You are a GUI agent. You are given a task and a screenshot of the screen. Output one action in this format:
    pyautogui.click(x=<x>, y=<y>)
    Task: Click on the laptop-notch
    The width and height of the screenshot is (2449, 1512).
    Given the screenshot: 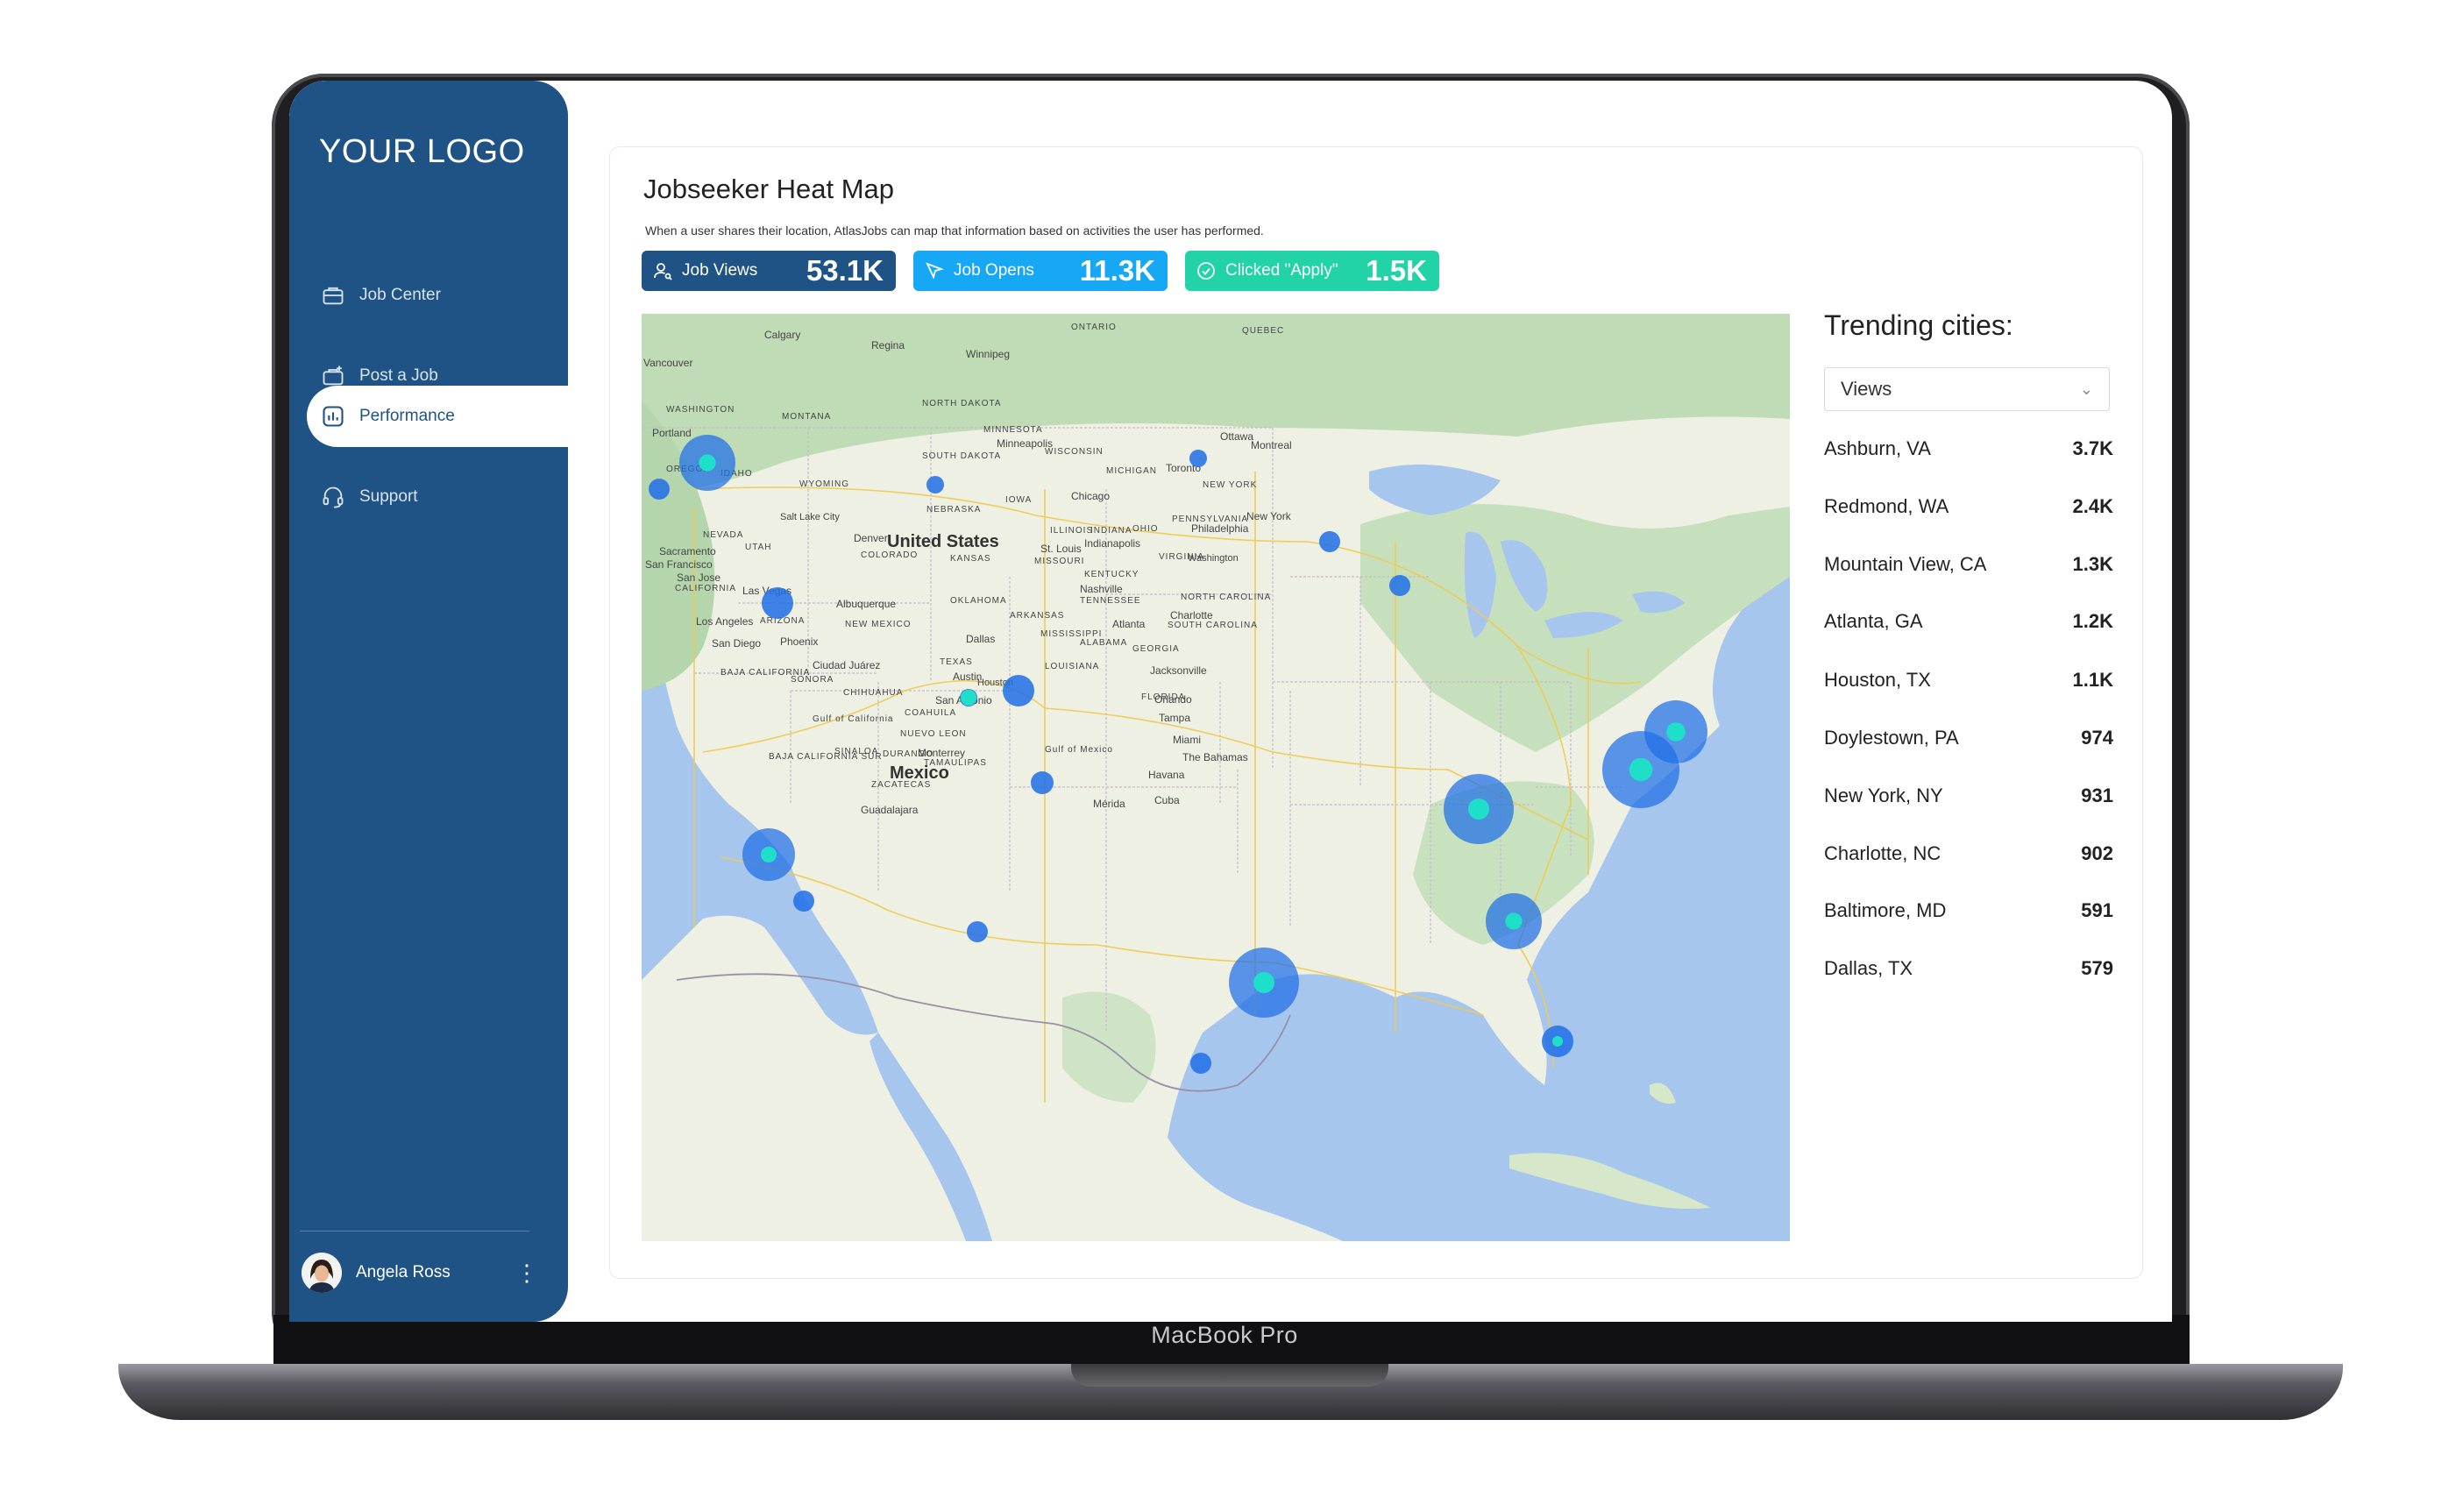 What is the action you would take?
    pyautogui.click(x=1229, y=1375)
    